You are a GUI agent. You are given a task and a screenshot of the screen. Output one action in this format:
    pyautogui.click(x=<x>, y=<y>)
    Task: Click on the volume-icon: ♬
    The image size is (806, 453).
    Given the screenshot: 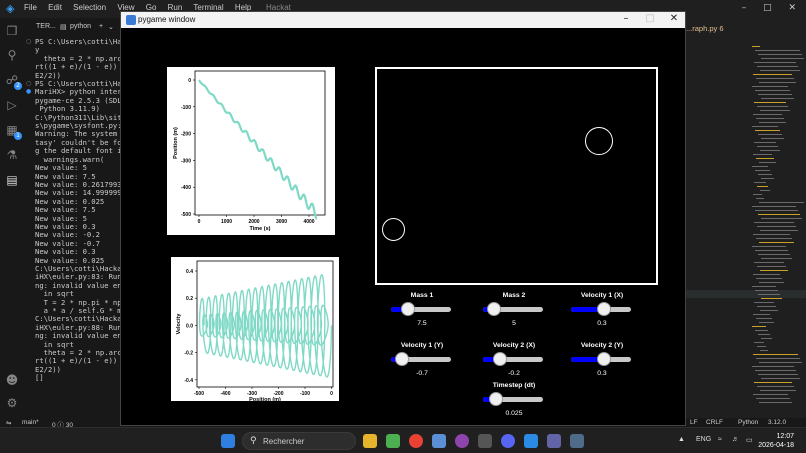 What is the action you would take?
    pyautogui.click(x=735, y=439)
    